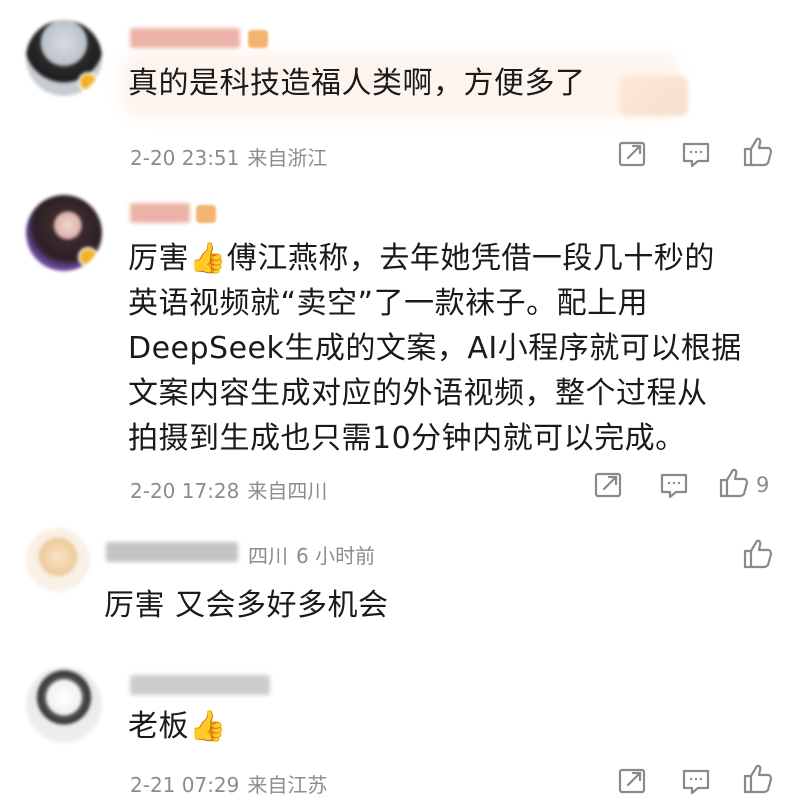 This screenshot has height=805, width=800. What do you see at coordinates (185, 491) in the screenshot?
I see `comment-date: 2-20 17:28` at bounding box center [185, 491].